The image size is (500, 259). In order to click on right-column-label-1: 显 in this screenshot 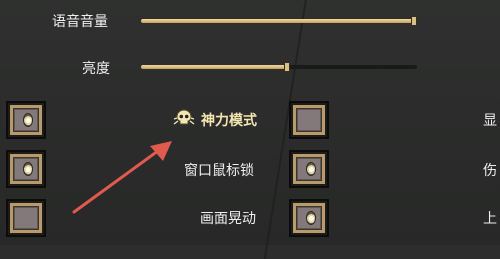, I will do `click(490, 121)`.